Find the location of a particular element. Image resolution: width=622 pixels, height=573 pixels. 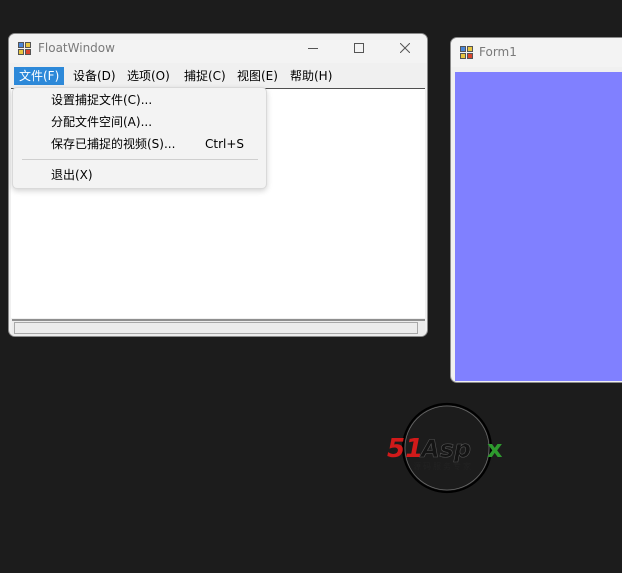

menu-view: 视图(E) is located at coordinates (257, 76).